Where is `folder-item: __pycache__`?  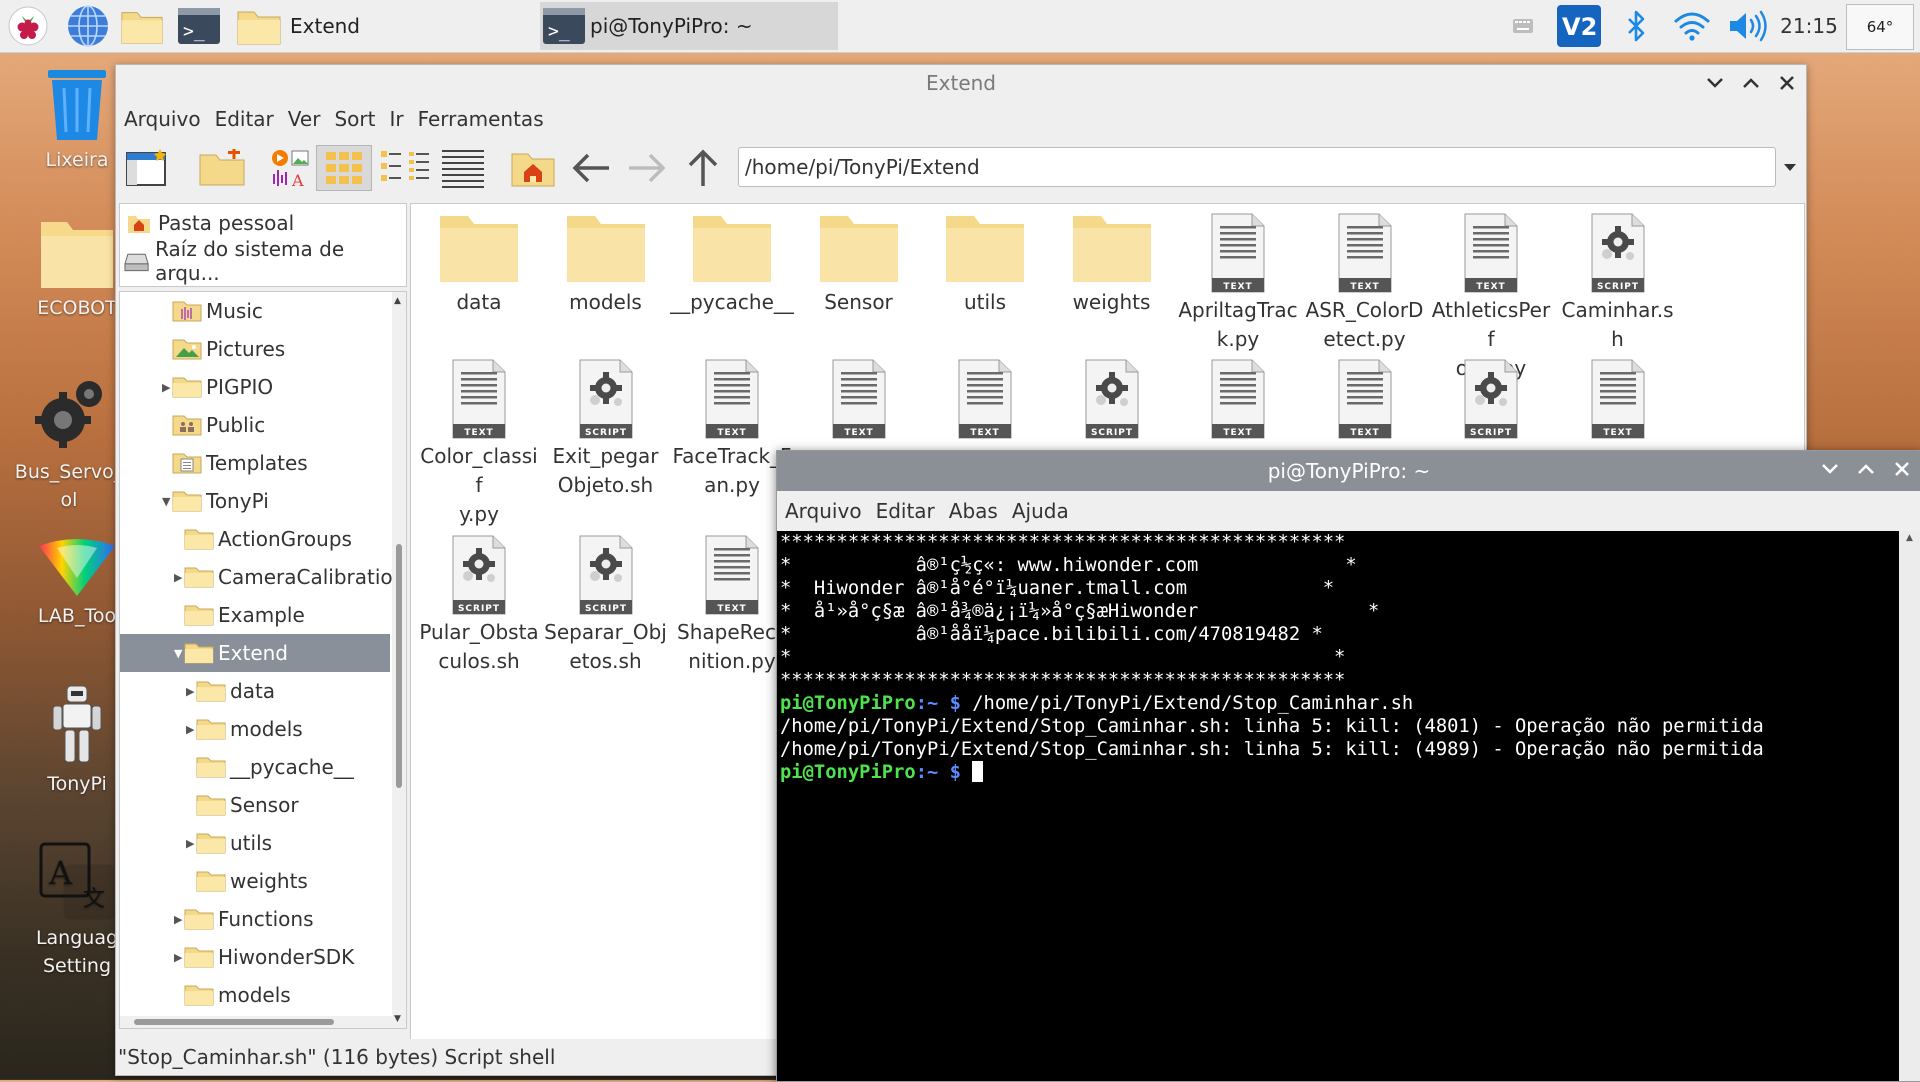 folder-item: __pycache__ is located at coordinates (732, 260).